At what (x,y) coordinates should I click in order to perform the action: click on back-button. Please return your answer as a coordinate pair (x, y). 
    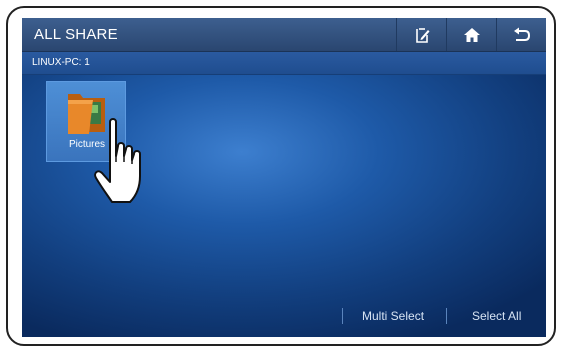
    Looking at the image, I should click on (521, 34).